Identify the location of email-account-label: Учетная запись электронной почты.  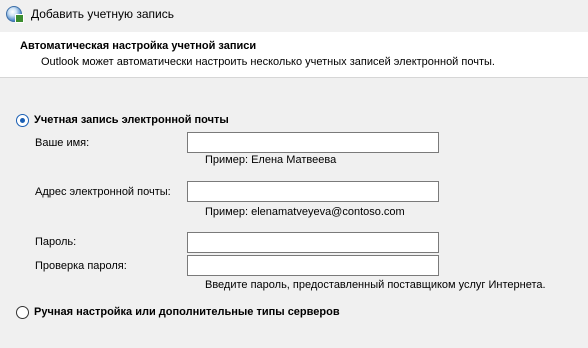
(131, 120).